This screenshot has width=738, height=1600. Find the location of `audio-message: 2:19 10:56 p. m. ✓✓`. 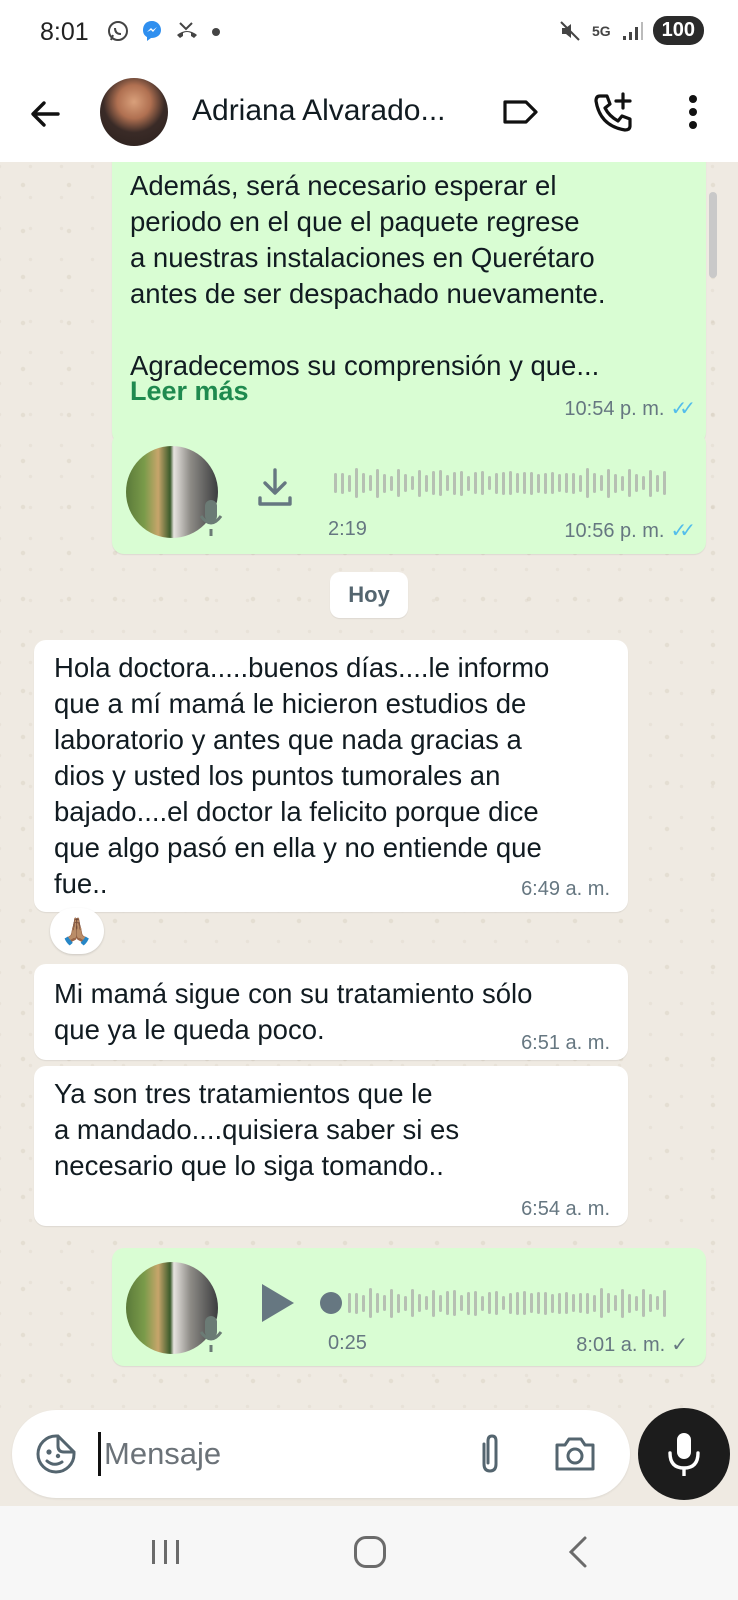

audio-message: 2:19 10:56 p. m. ✓✓ is located at coordinates (409, 493).